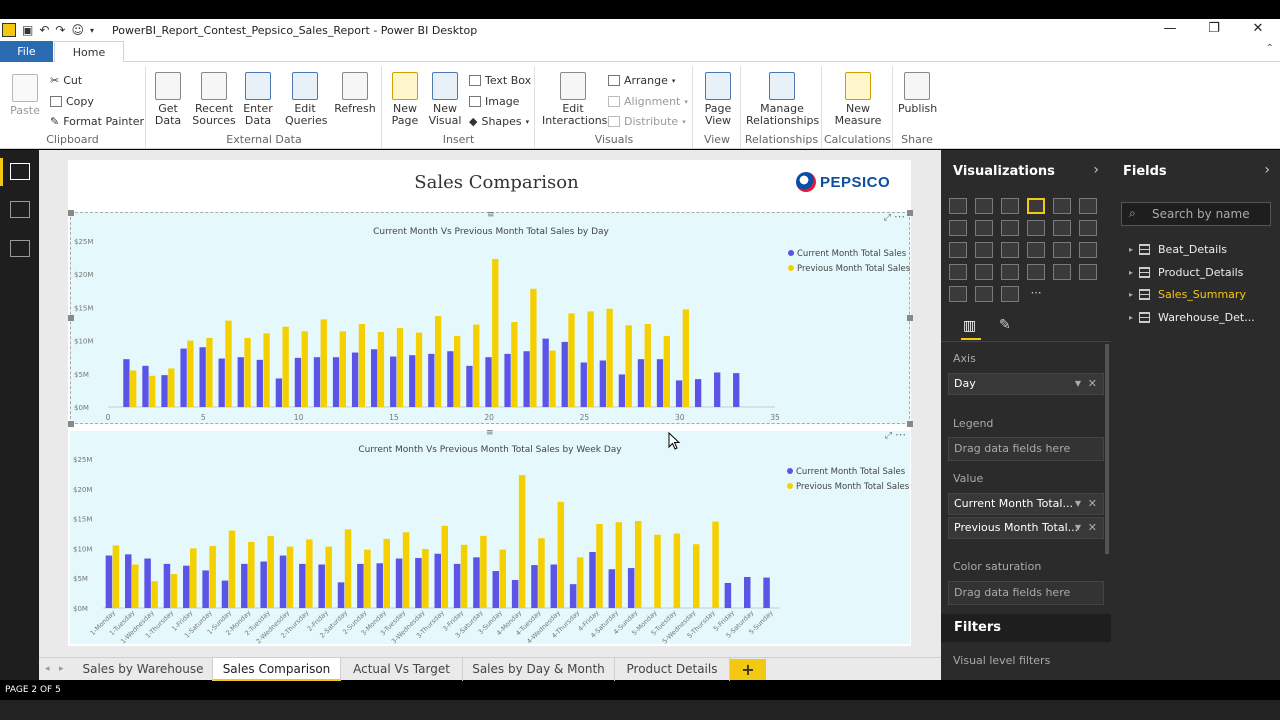  Describe the element at coordinates (984, 250) in the screenshot. I see `pie-visual-icon` at that location.